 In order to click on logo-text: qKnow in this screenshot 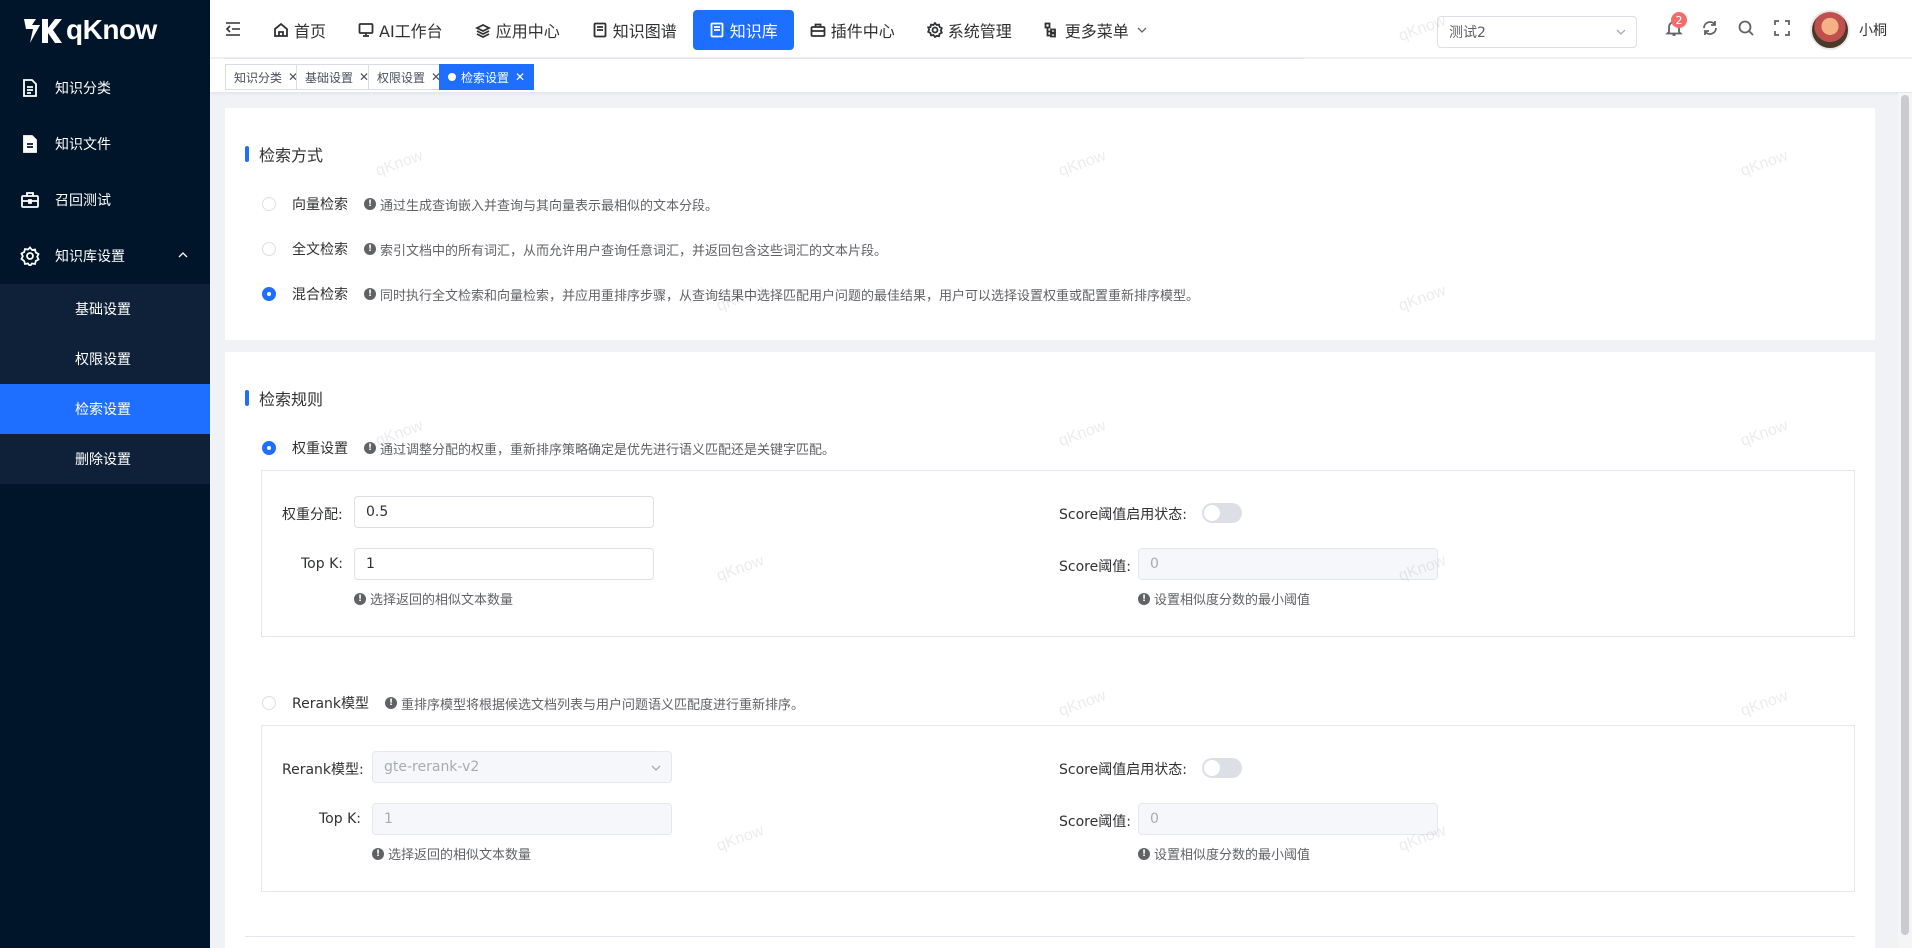, I will do `click(111, 29)`.